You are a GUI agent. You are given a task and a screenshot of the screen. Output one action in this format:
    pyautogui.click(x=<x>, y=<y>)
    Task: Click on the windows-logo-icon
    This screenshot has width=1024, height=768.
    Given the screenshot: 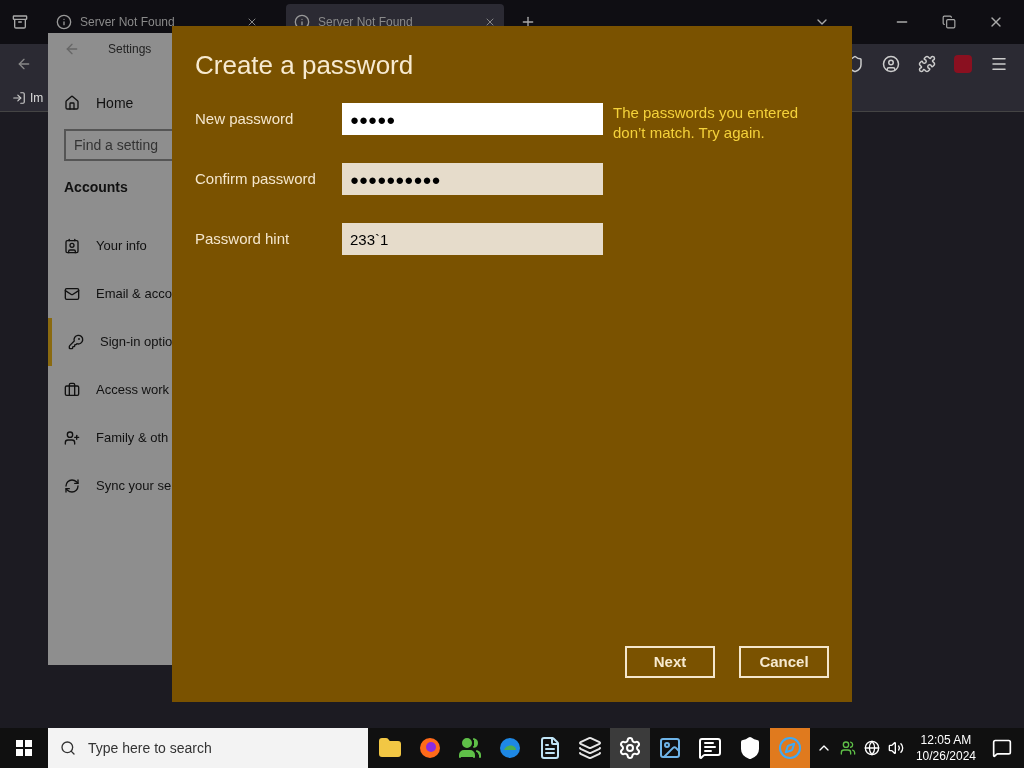 What is the action you would take?
    pyautogui.click(x=24, y=748)
    